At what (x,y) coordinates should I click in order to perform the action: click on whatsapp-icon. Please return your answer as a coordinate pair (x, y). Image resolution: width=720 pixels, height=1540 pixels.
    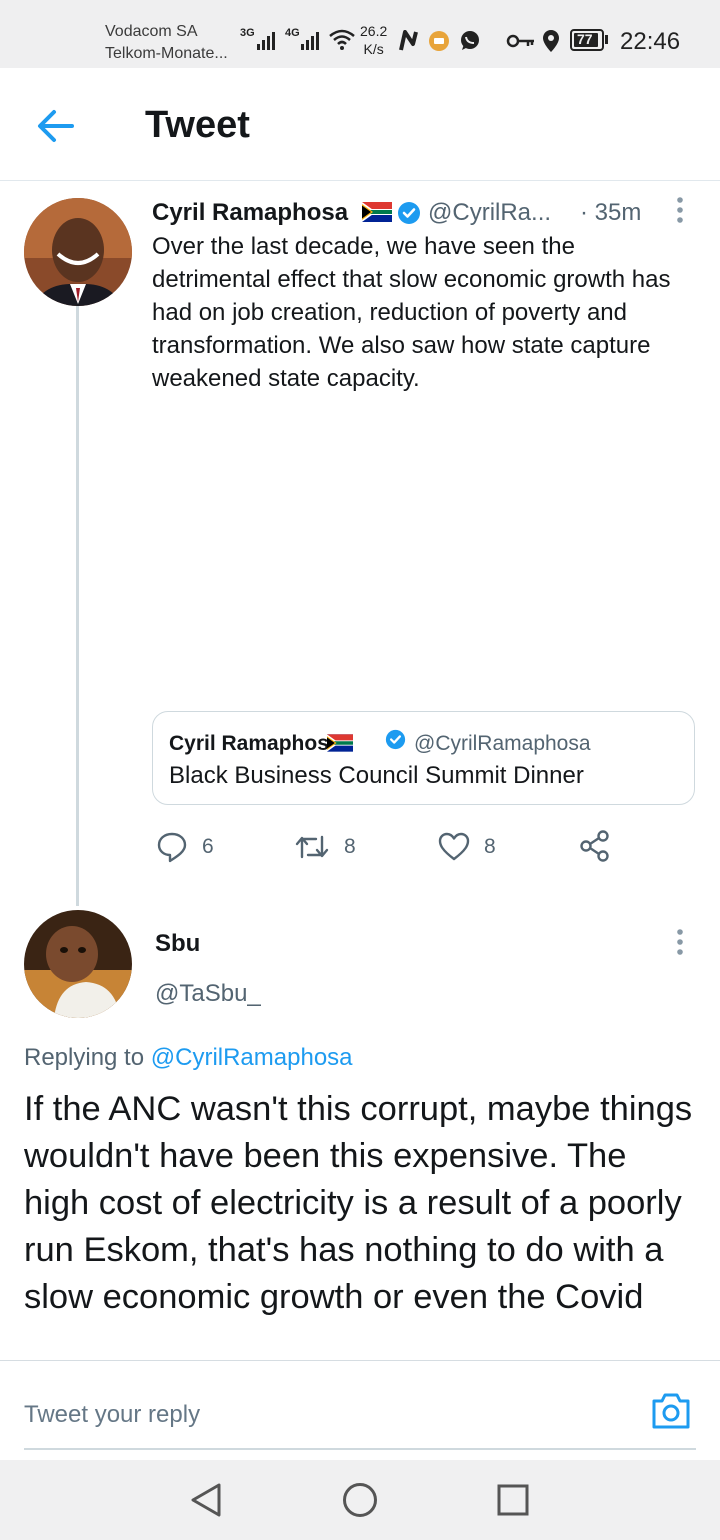
    Looking at the image, I should click on (470, 40).